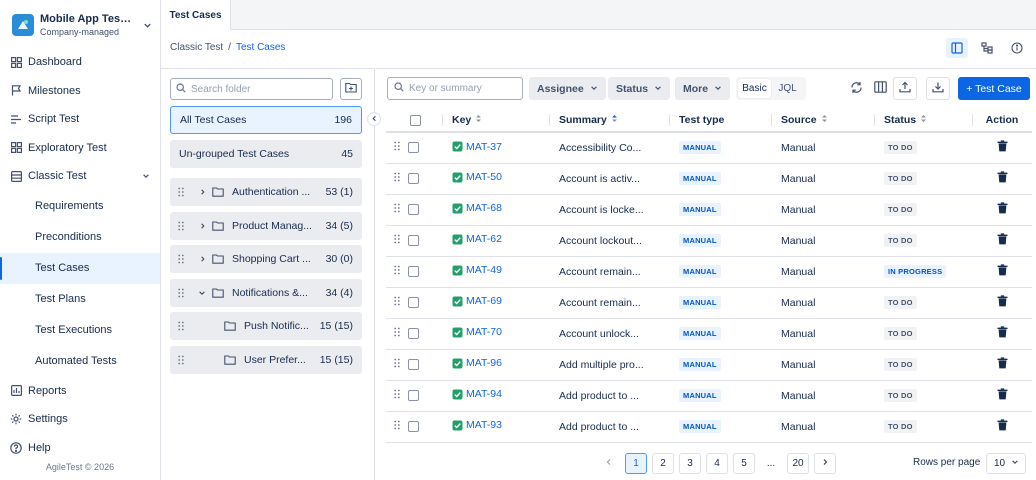 Image resolution: width=1036 pixels, height=480 pixels. I want to click on mode-jql: JQL, so click(787, 88).